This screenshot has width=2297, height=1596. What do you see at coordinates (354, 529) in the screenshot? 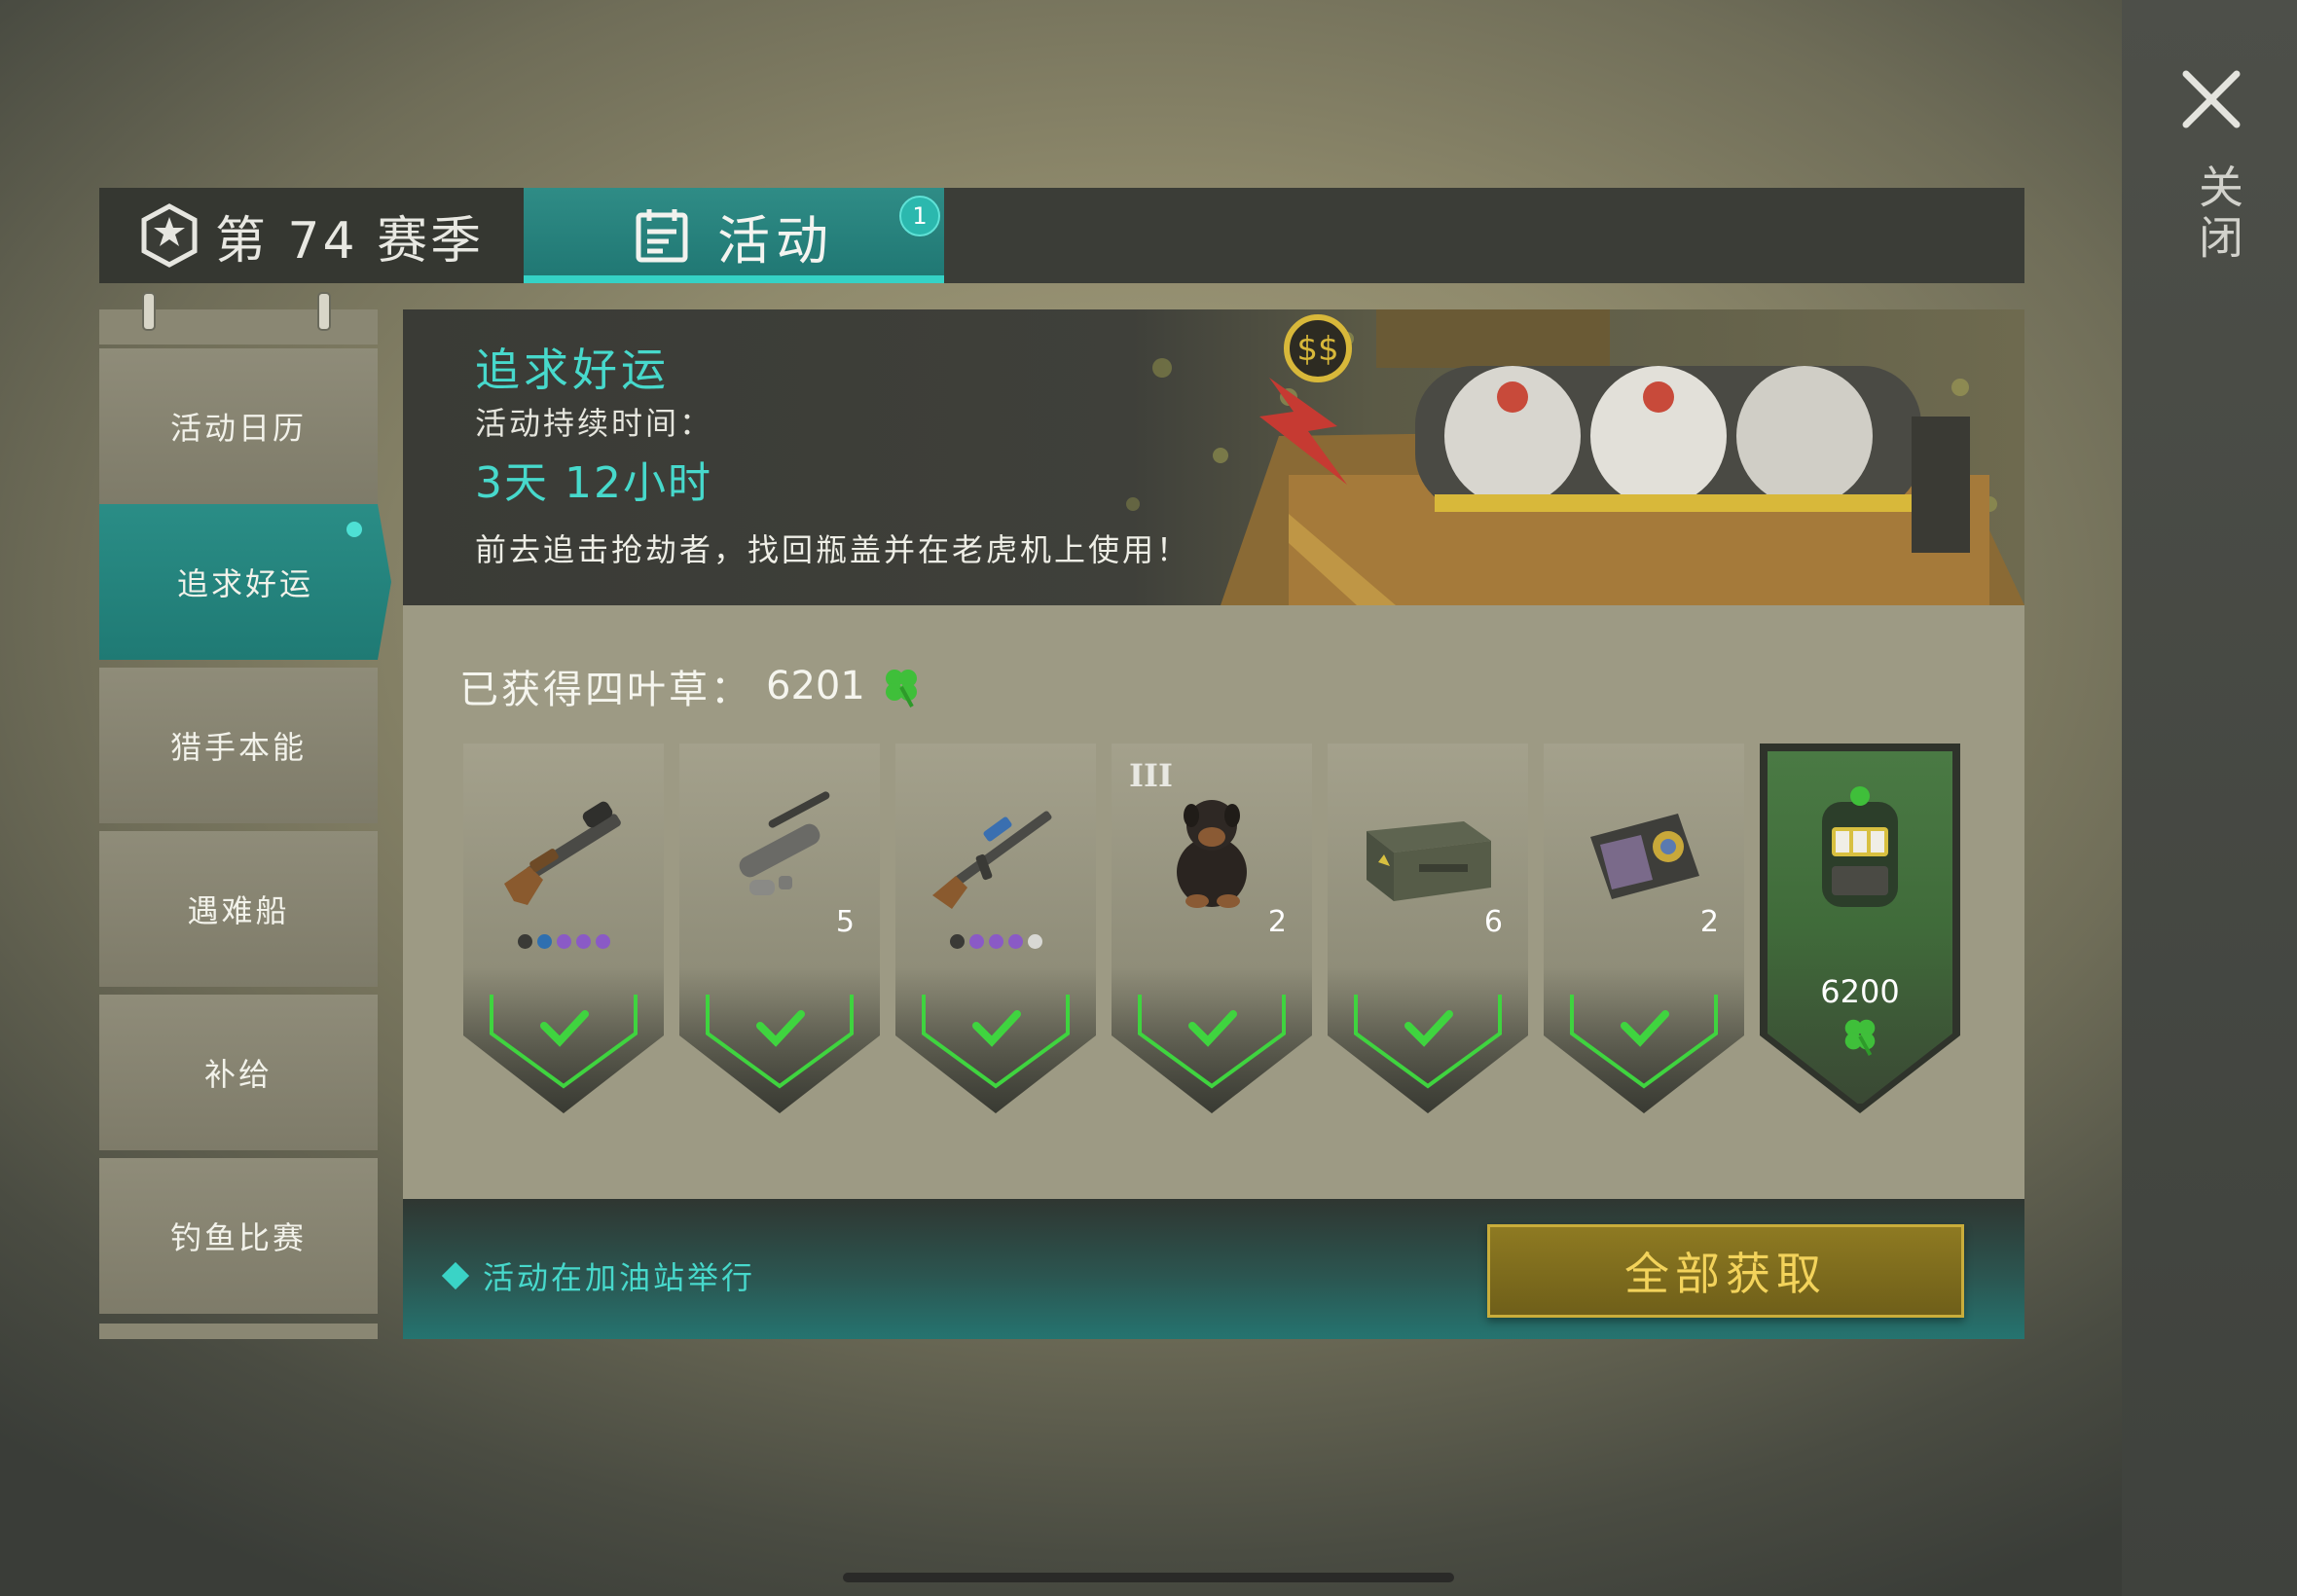
I see `new-dot-indicator` at bounding box center [354, 529].